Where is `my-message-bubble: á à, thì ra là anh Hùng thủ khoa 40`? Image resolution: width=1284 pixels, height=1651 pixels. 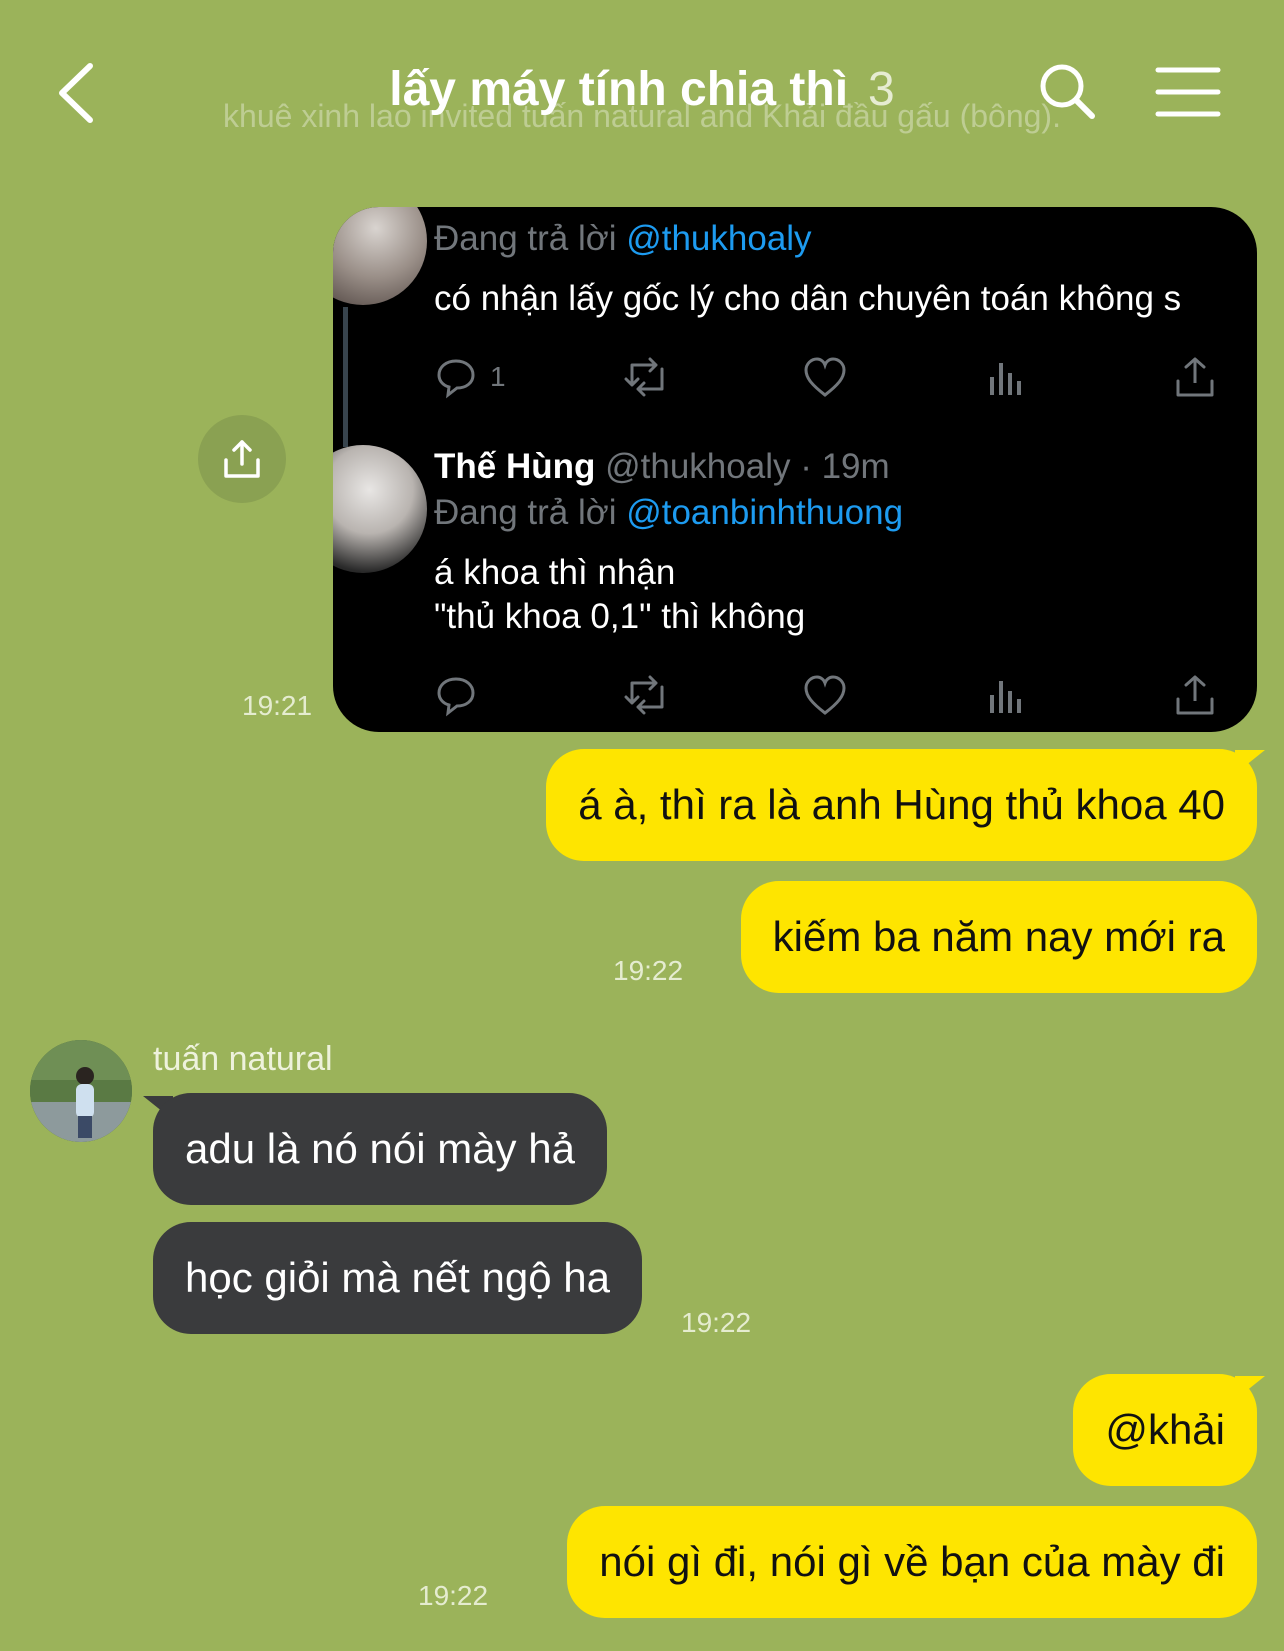 my-message-bubble: á à, thì ra là anh Hùng thủ khoa 40 is located at coordinates (901, 805).